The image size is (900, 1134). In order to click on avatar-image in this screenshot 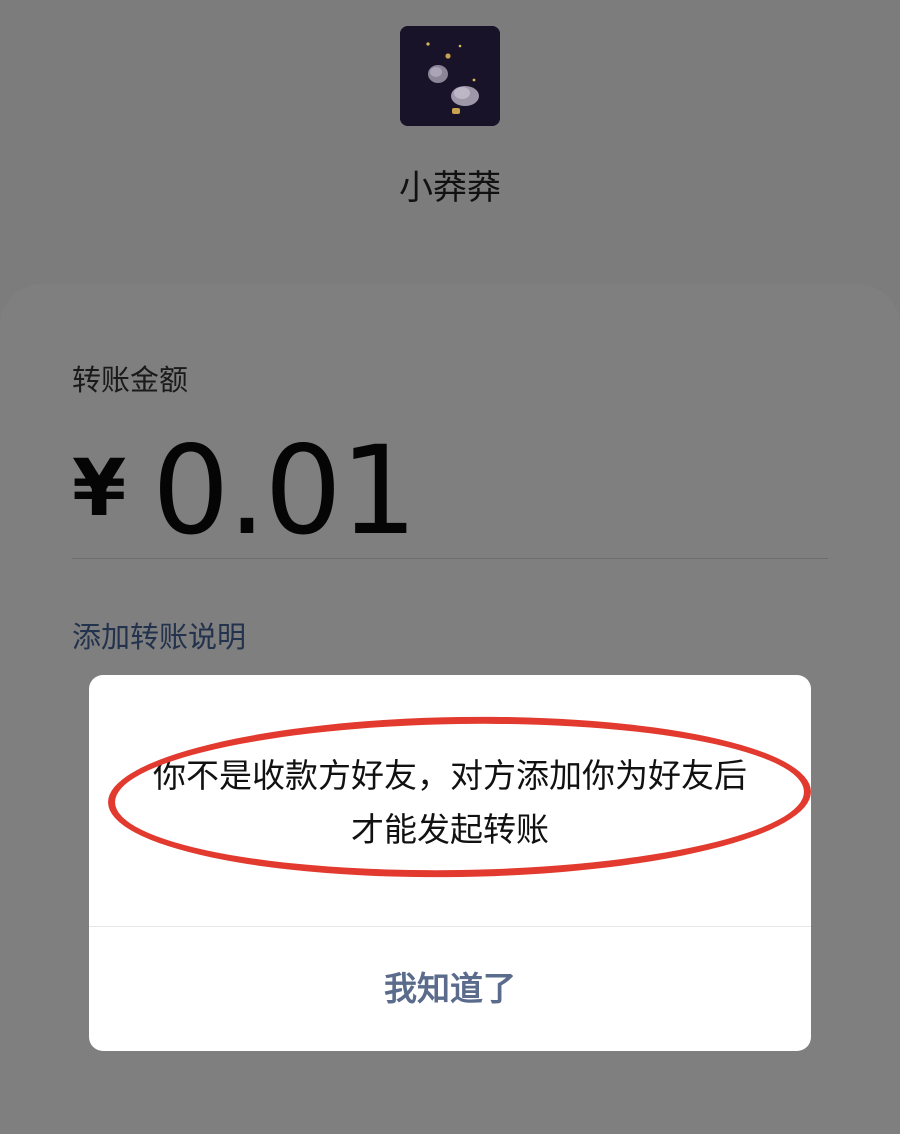, I will do `click(450, 76)`.